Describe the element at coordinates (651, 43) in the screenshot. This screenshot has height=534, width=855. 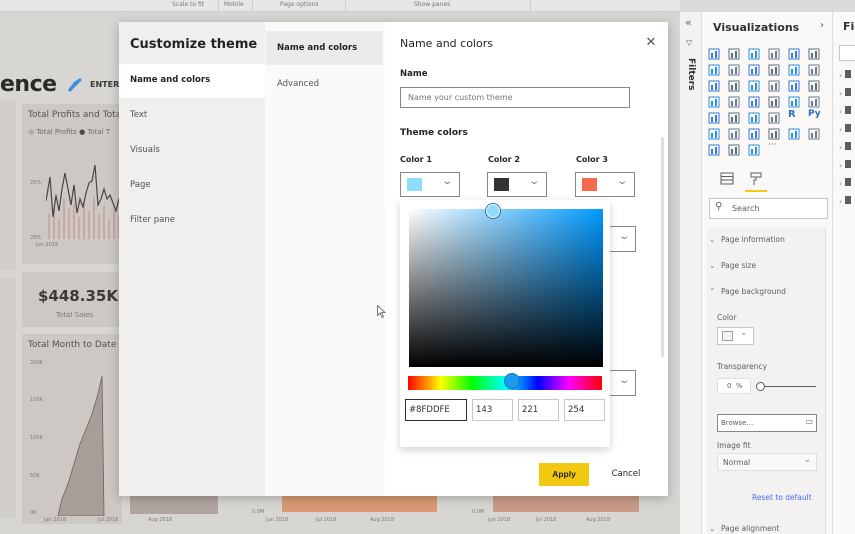
I see `close-icon: ✕` at that location.